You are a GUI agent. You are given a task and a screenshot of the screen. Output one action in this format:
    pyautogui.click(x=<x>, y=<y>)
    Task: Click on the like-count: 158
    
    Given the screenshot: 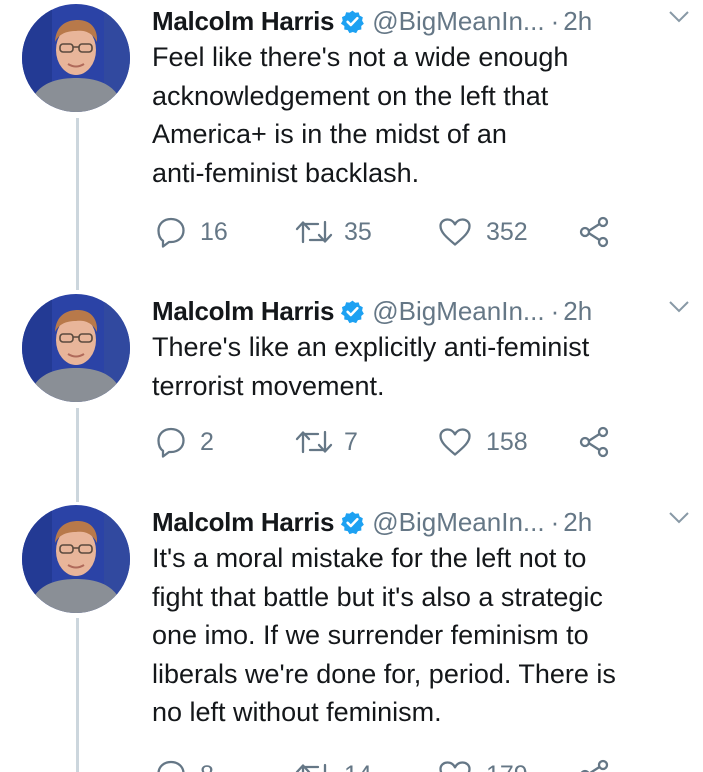 What is the action you would take?
    pyautogui.click(x=507, y=441)
    